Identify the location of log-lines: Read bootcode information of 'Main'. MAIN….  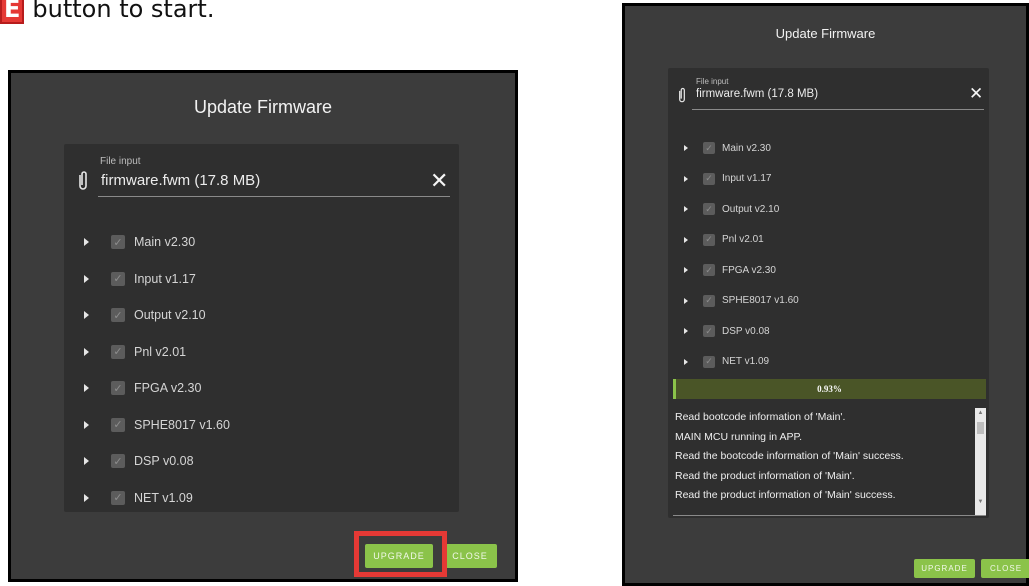
(829, 457).